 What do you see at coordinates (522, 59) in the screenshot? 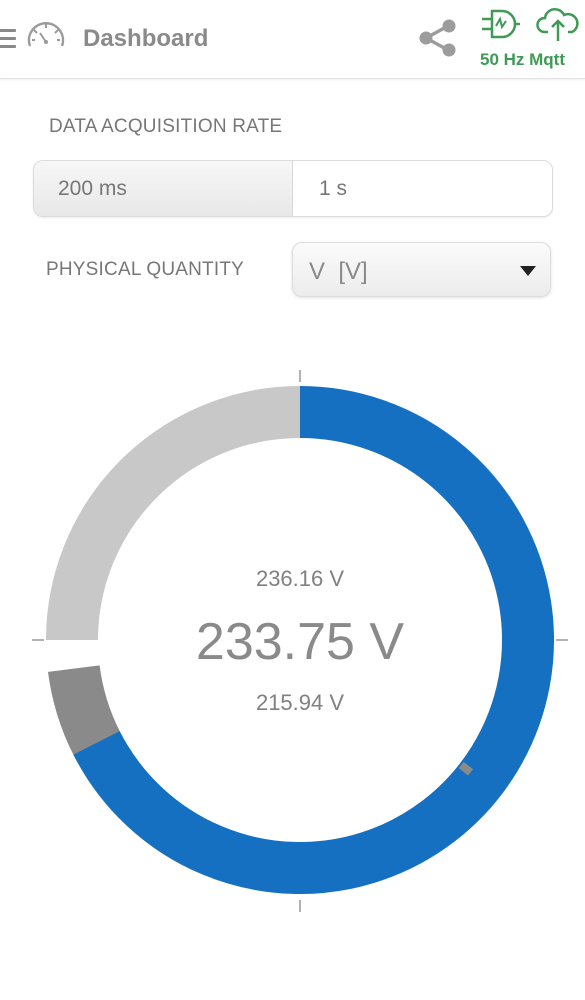
I see `connection-status-label: 50 Hz Mqtt` at bounding box center [522, 59].